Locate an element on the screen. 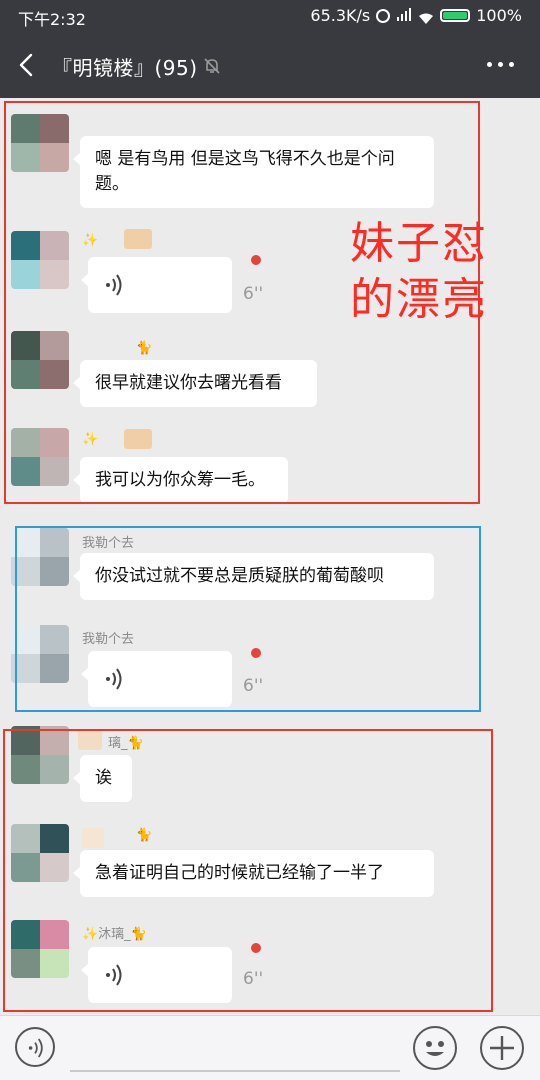  annotation-text: 妹子怼 的漂亮 is located at coordinates (419, 272).